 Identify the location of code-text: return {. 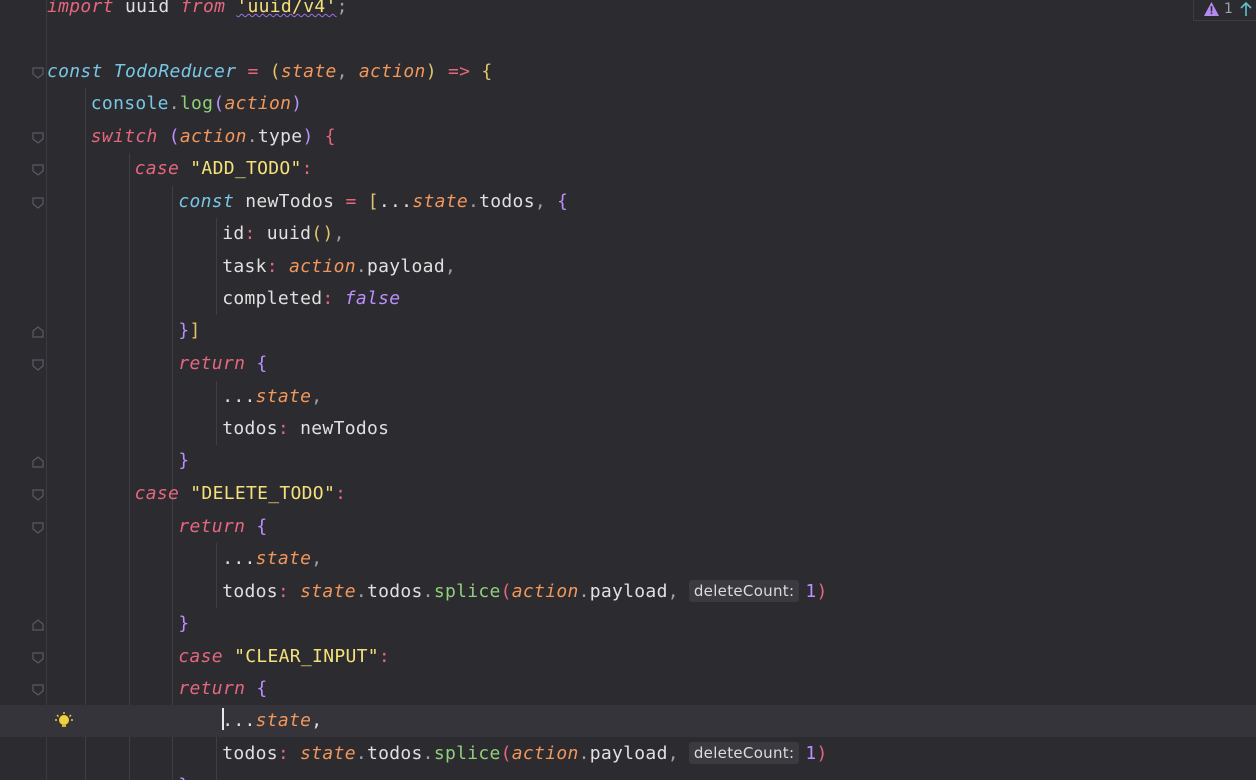
(222, 364).